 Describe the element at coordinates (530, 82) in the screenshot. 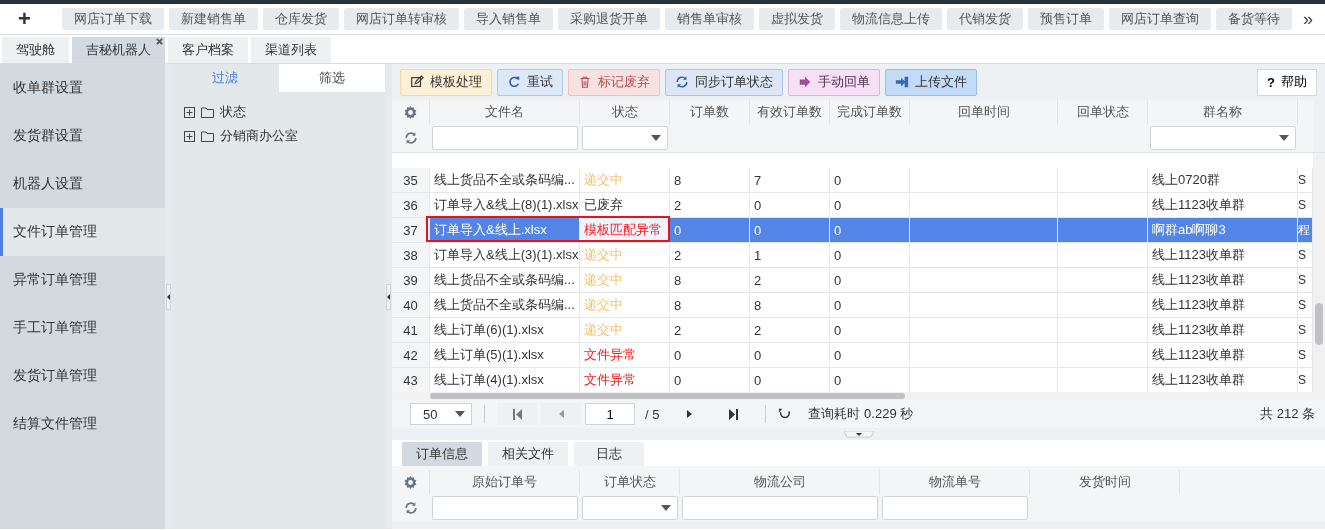

I see `action-button: 重试` at that location.